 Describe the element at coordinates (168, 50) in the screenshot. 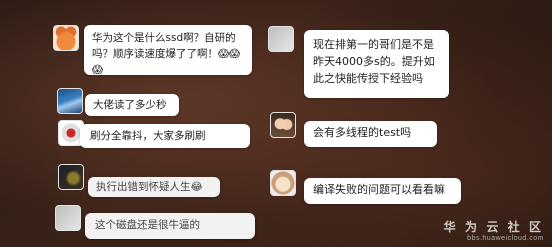

I see `chat-message: 华为这个是什么ssd啊？自研的吗？顺序读速度爆了了啊！😱😱😱` at that location.